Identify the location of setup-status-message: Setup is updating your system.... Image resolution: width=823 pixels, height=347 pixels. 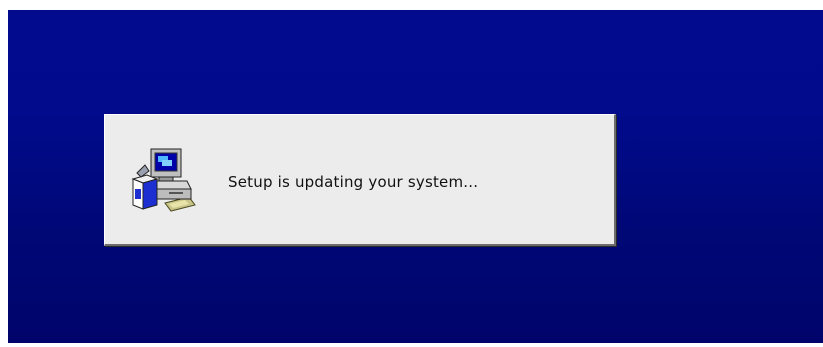
(353, 182).